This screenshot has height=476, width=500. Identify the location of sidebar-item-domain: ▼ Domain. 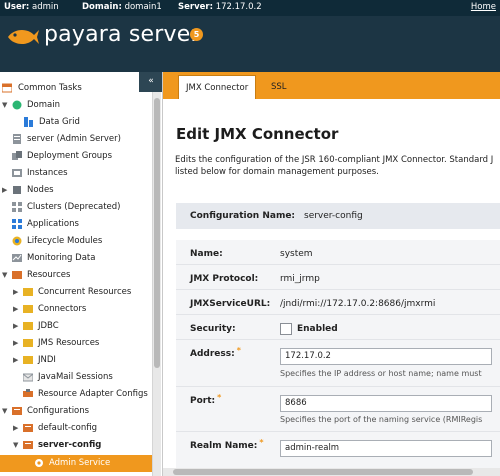
(75, 105).